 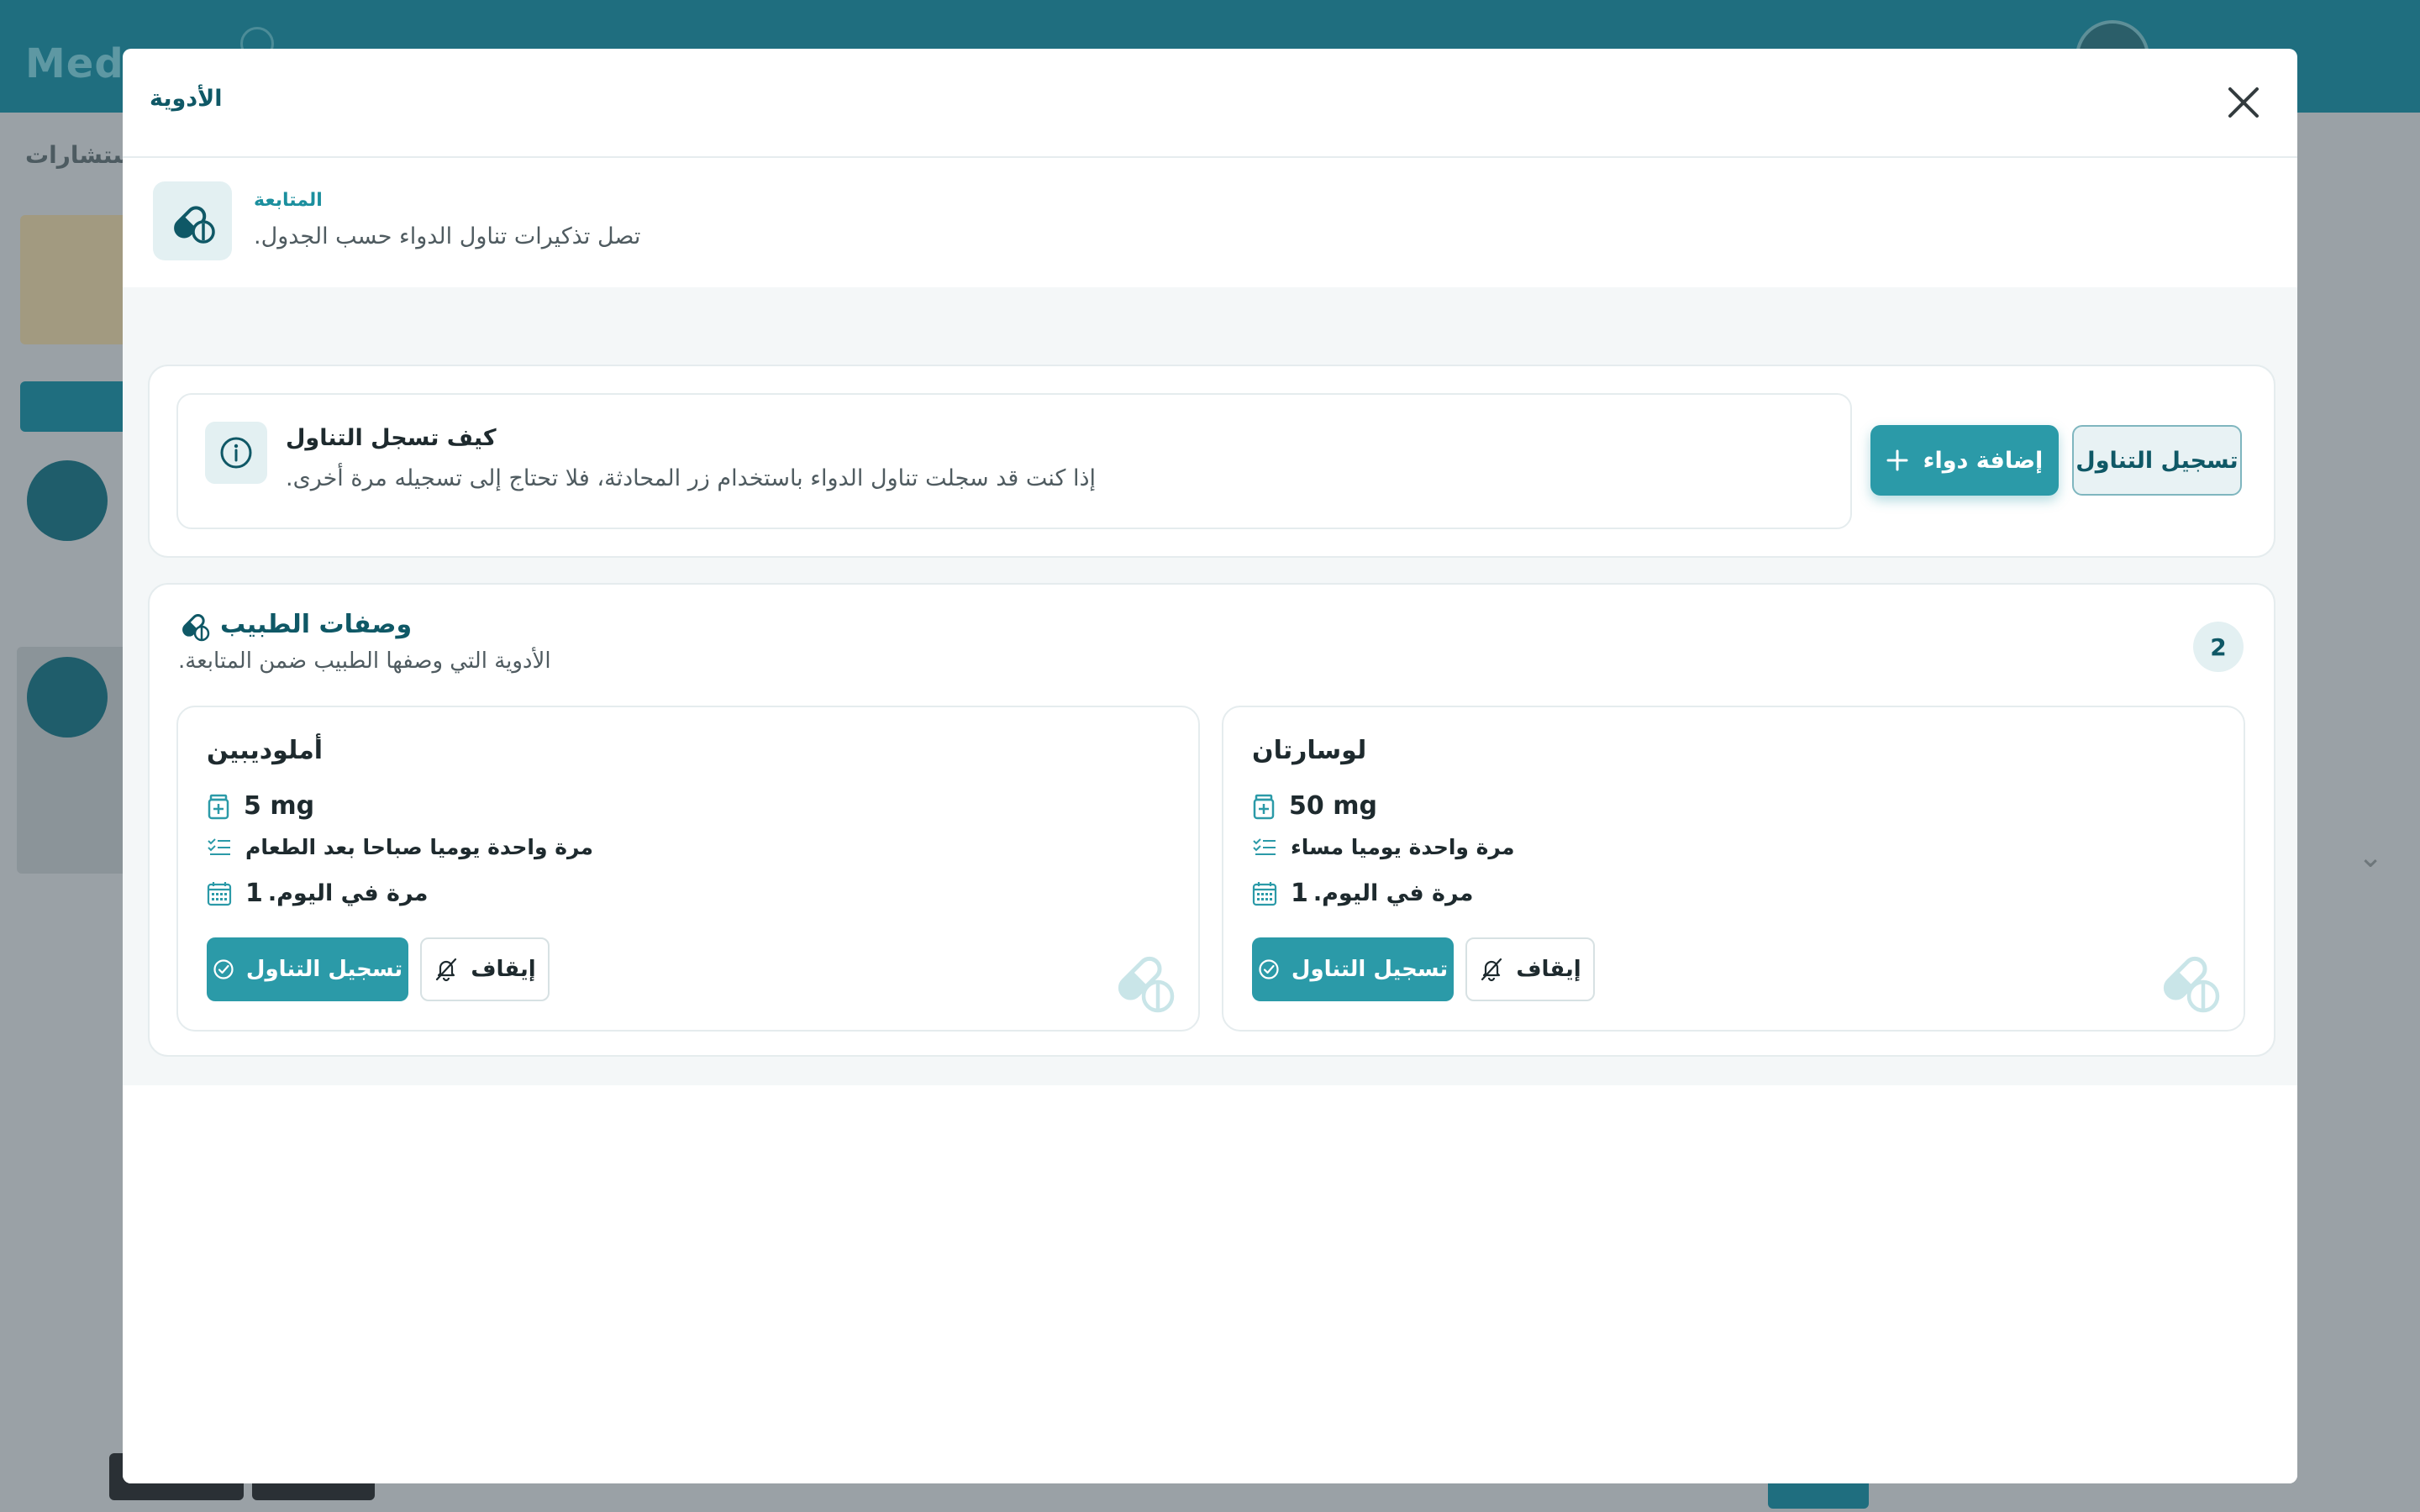 I want to click on prescriptions-subtitle: الأدوية التي وصفها الطبيب ضمن المتابعة., so click(x=364, y=661).